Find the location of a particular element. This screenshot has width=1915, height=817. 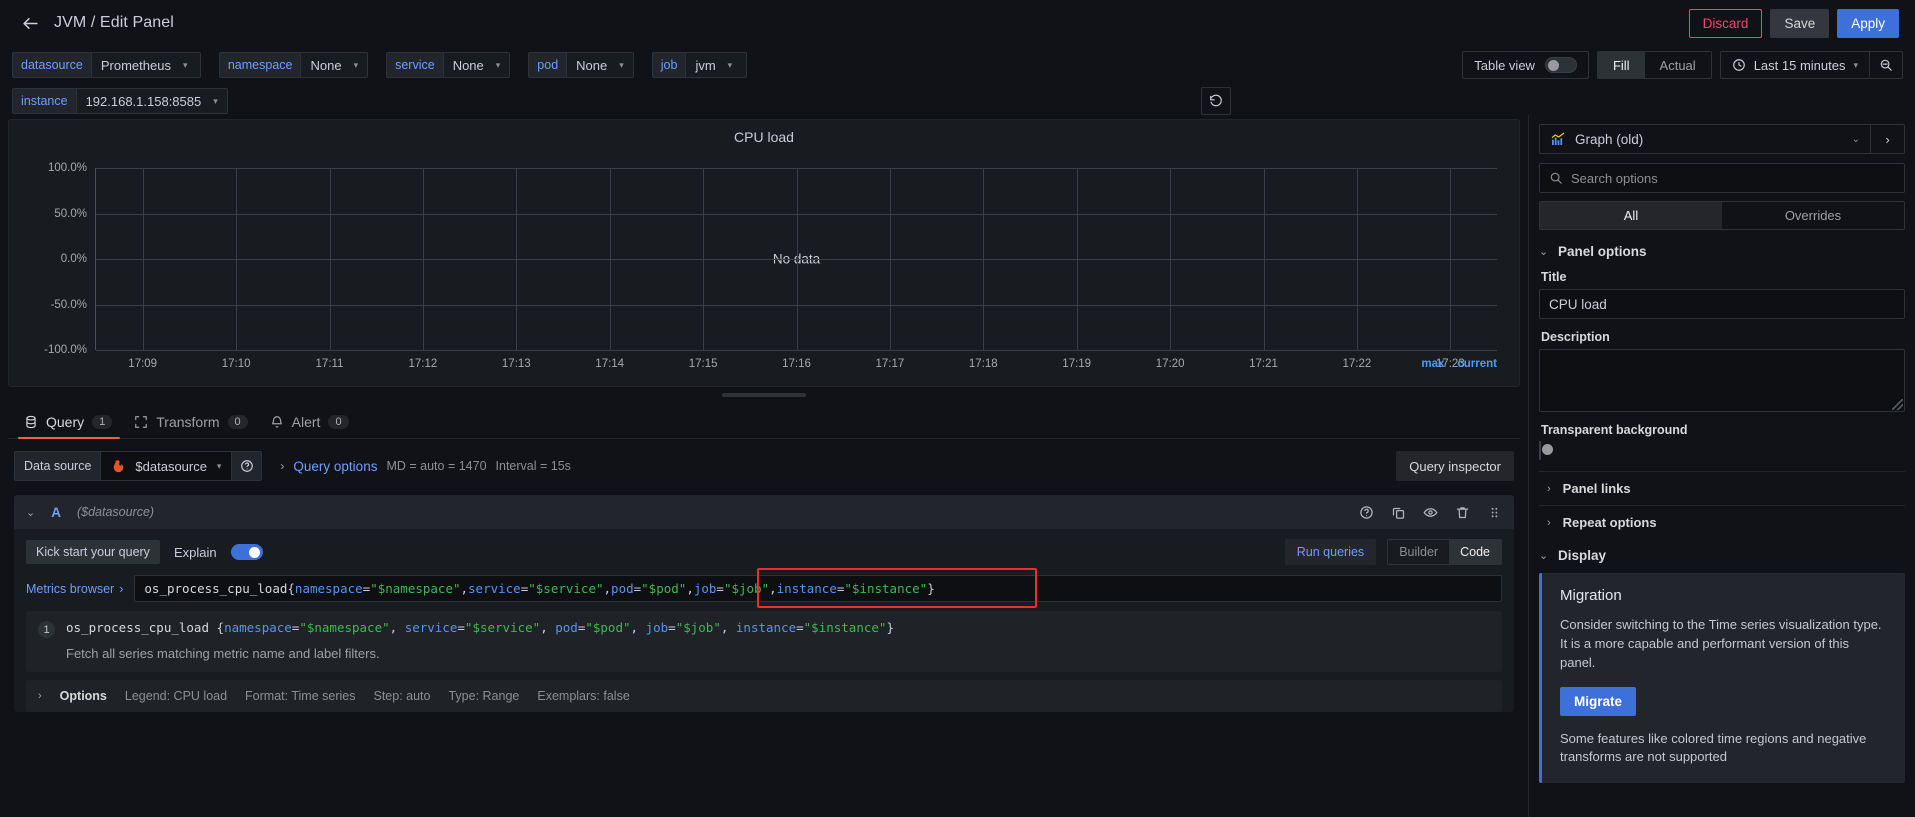

visualization-name: Graph (old) is located at coordinates (1609, 139).